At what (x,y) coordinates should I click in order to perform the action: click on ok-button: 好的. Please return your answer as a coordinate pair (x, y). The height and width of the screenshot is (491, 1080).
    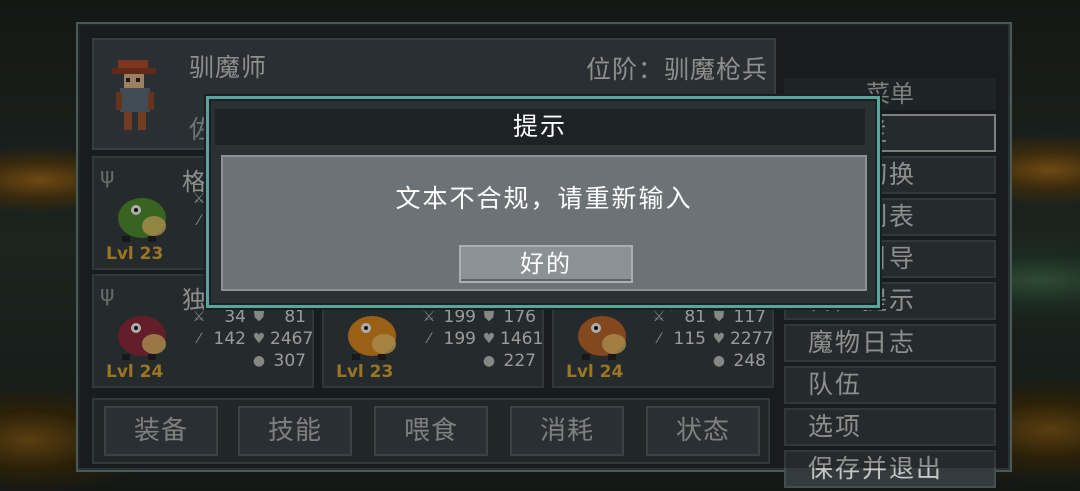
    Looking at the image, I should click on (546, 264).